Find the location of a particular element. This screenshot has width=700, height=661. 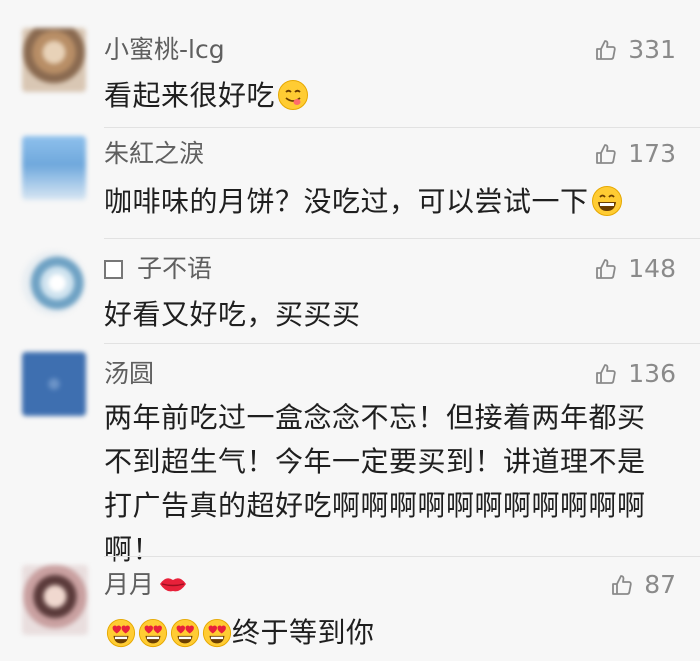

like-button: 331 is located at coordinates (635, 50).